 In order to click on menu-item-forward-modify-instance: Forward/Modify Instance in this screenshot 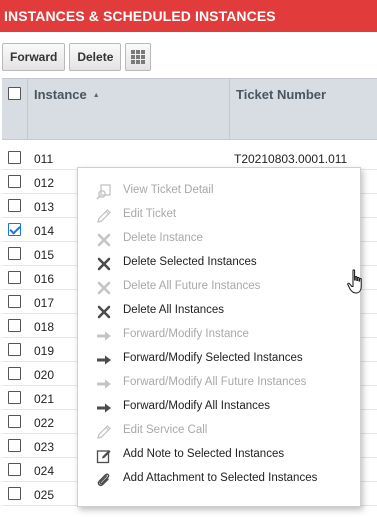, I will do `click(219, 336)`.